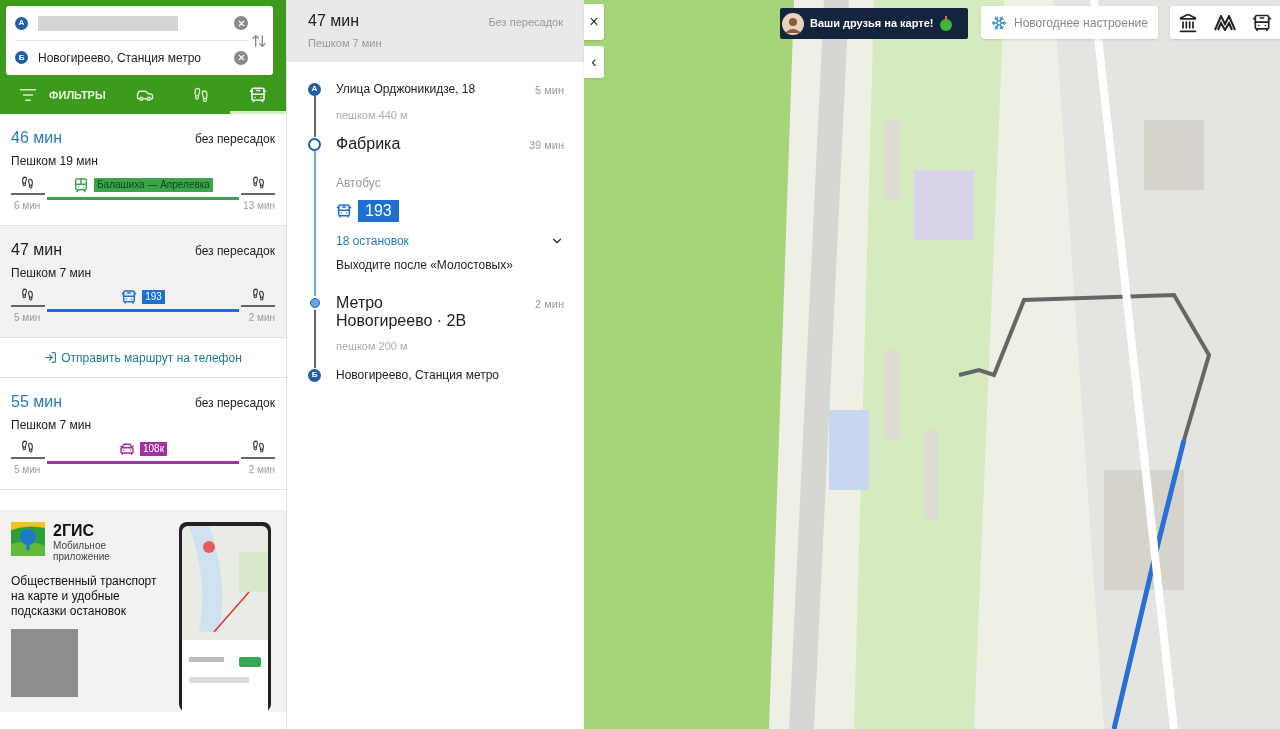  Describe the element at coordinates (369, 144) in the screenshot. I see `stop-name: Фабрика` at that location.